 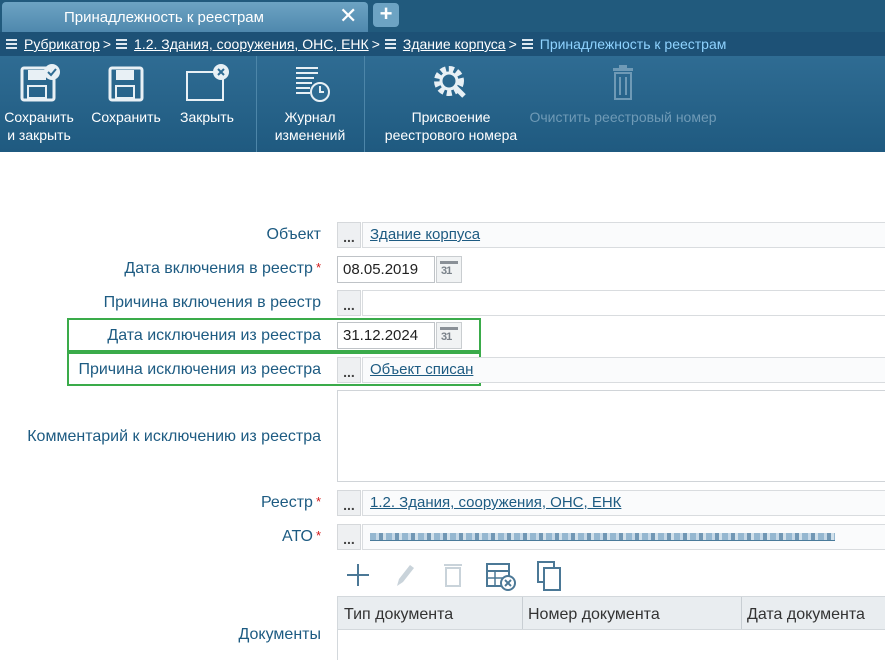 What do you see at coordinates (386, 335) in the screenshot?
I see `exclusion-date-input: 31.12.2024` at bounding box center [386, 335].